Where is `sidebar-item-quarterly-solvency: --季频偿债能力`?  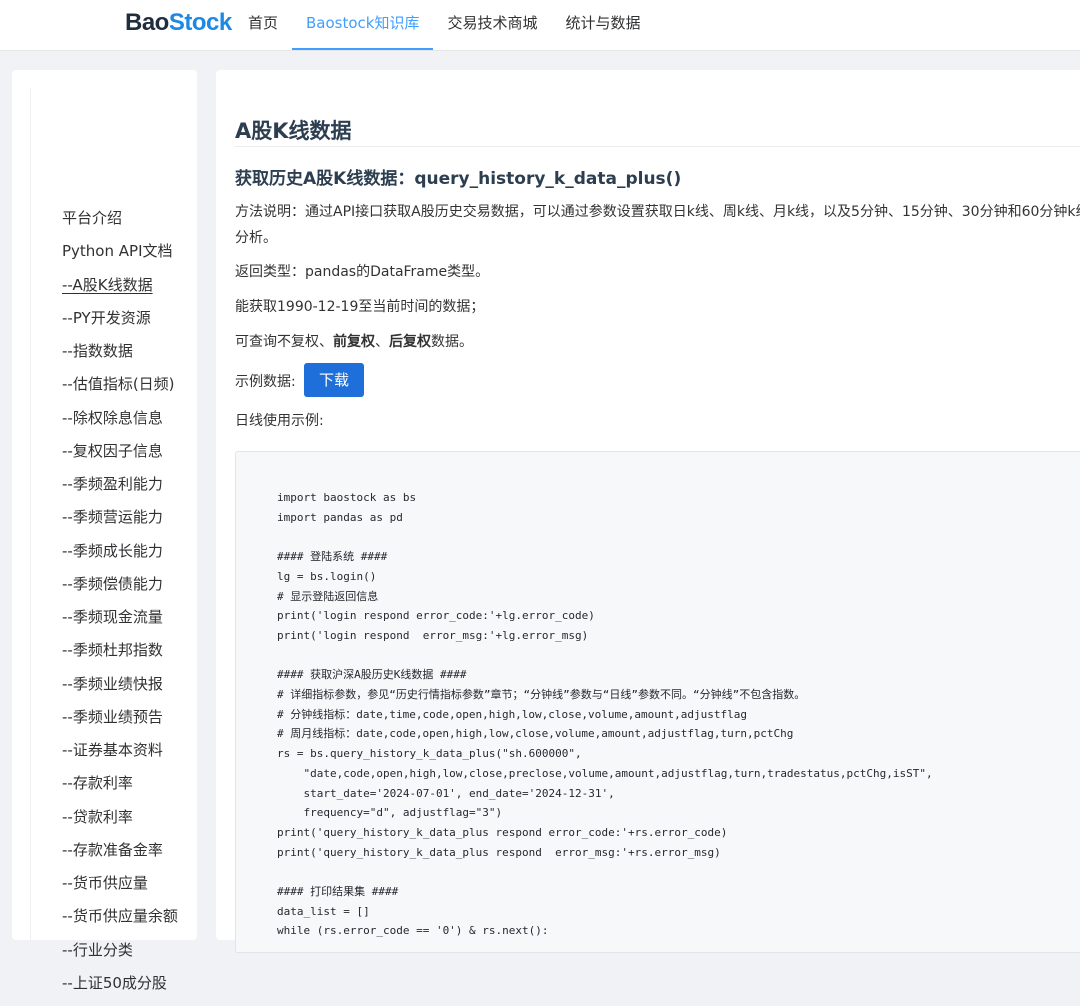 sidebar-item-quarterly-solvency: --季频偿债能力 is located at coordinates (120, 590).